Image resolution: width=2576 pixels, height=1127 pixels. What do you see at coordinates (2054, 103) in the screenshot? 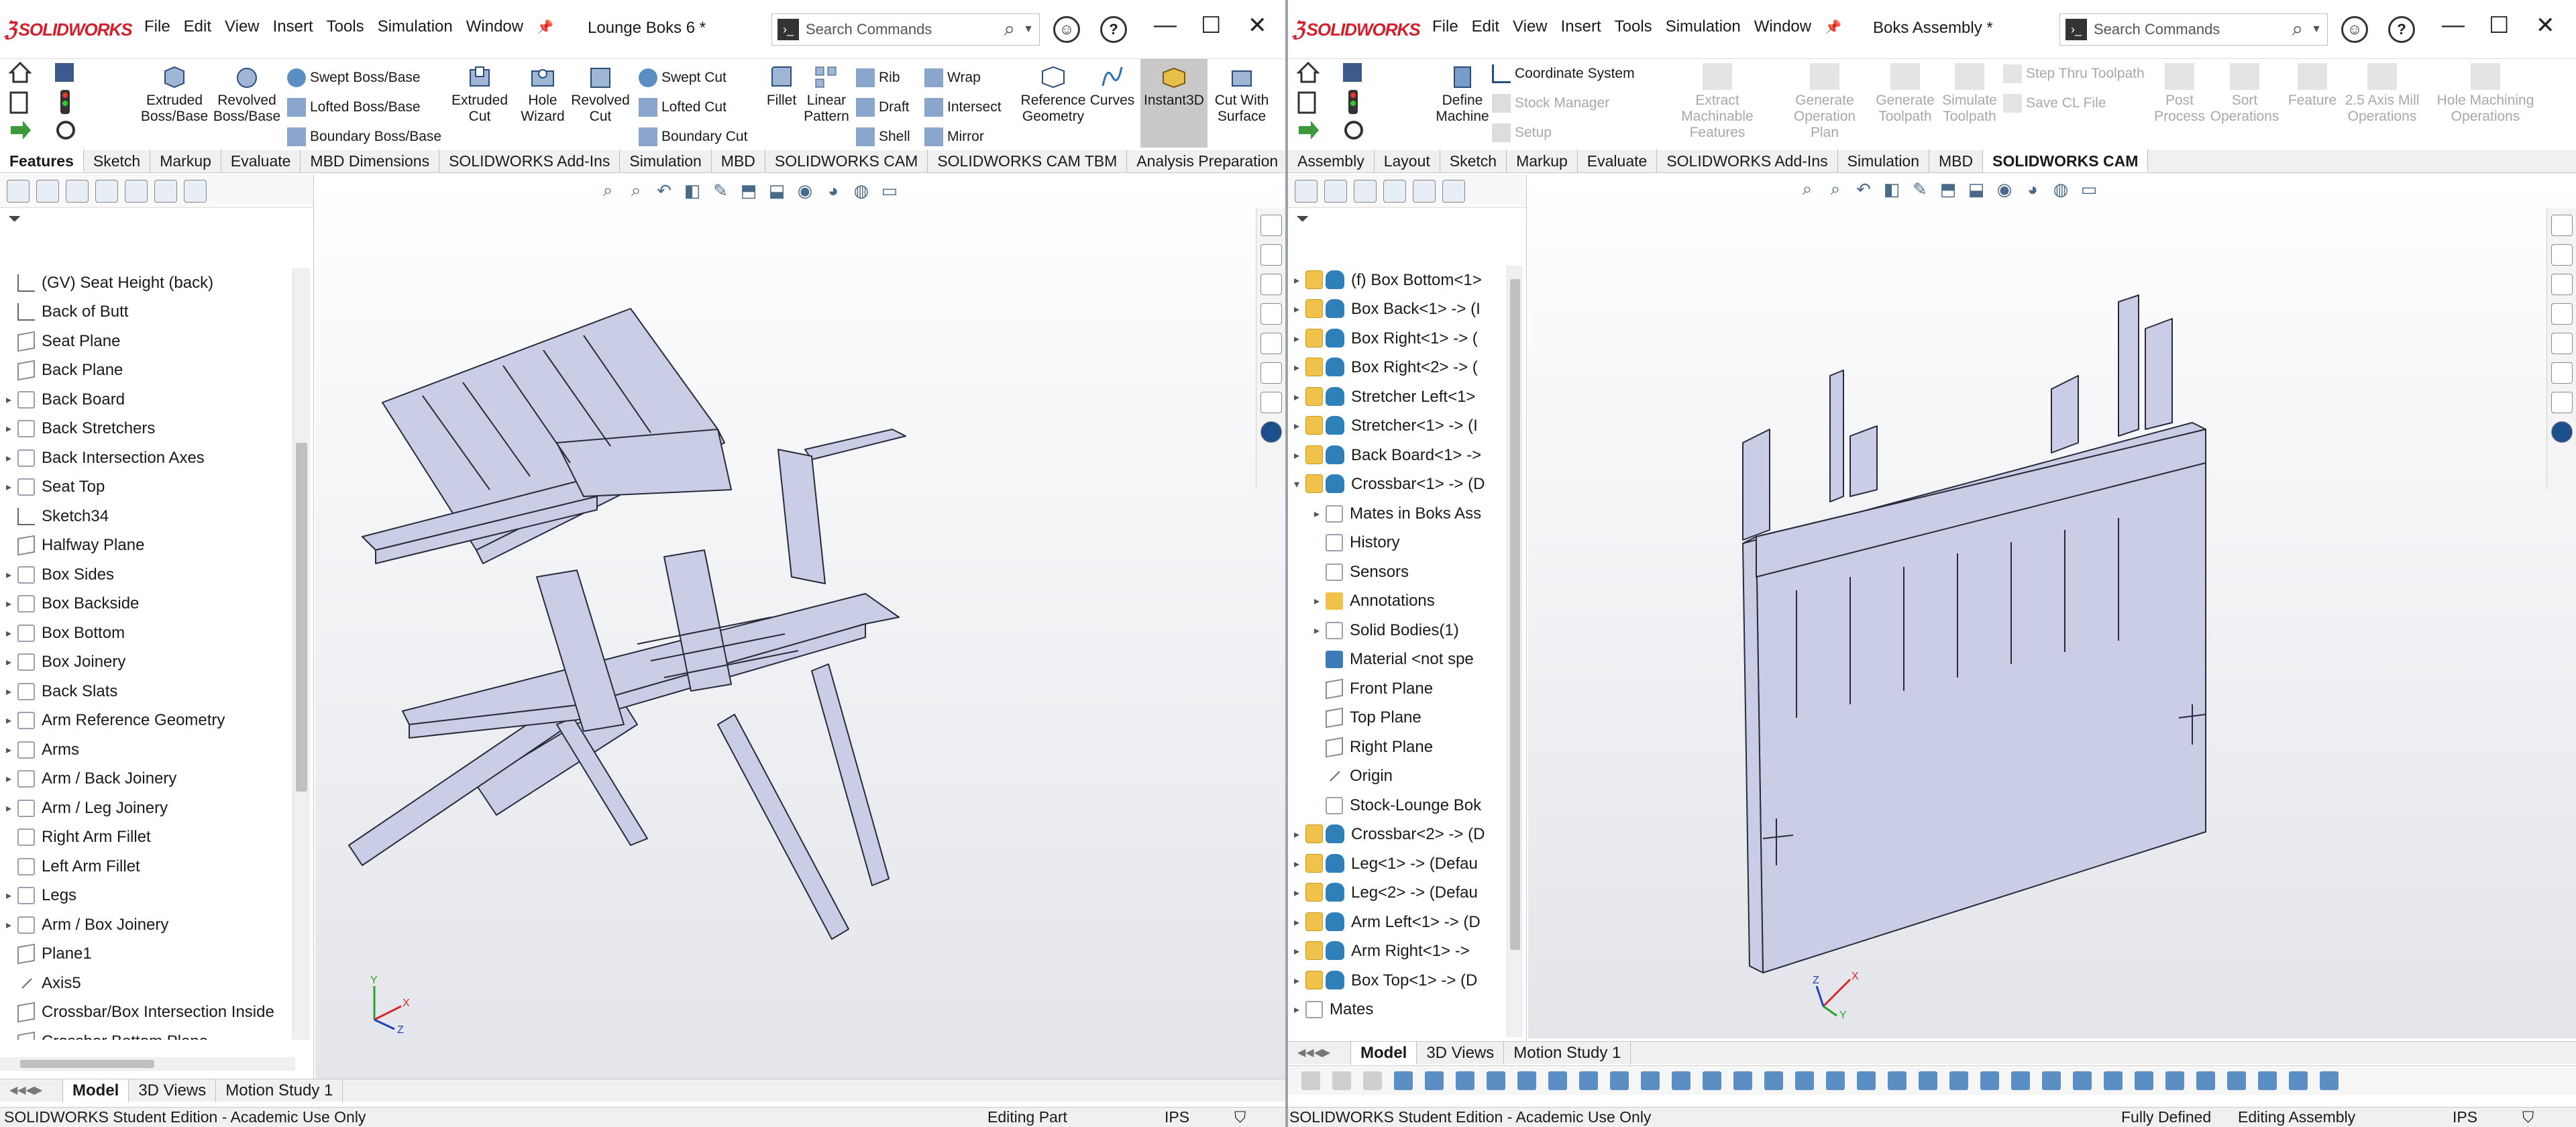
I see `save-cl-file-button: Save CL File` at bounding box center [2054, 103].